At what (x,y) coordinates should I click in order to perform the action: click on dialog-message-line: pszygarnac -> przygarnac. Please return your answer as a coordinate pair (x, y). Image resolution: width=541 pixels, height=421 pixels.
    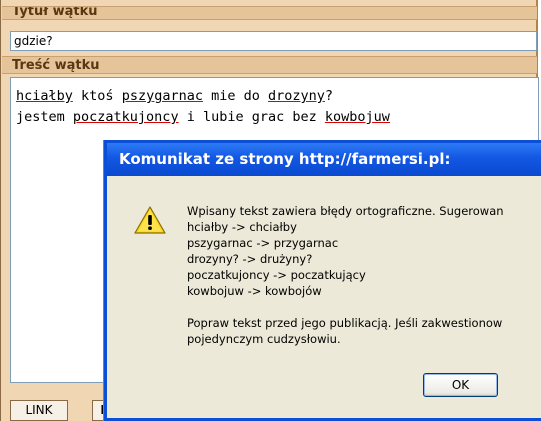
    Looking at the image, I should click on (263, 243).